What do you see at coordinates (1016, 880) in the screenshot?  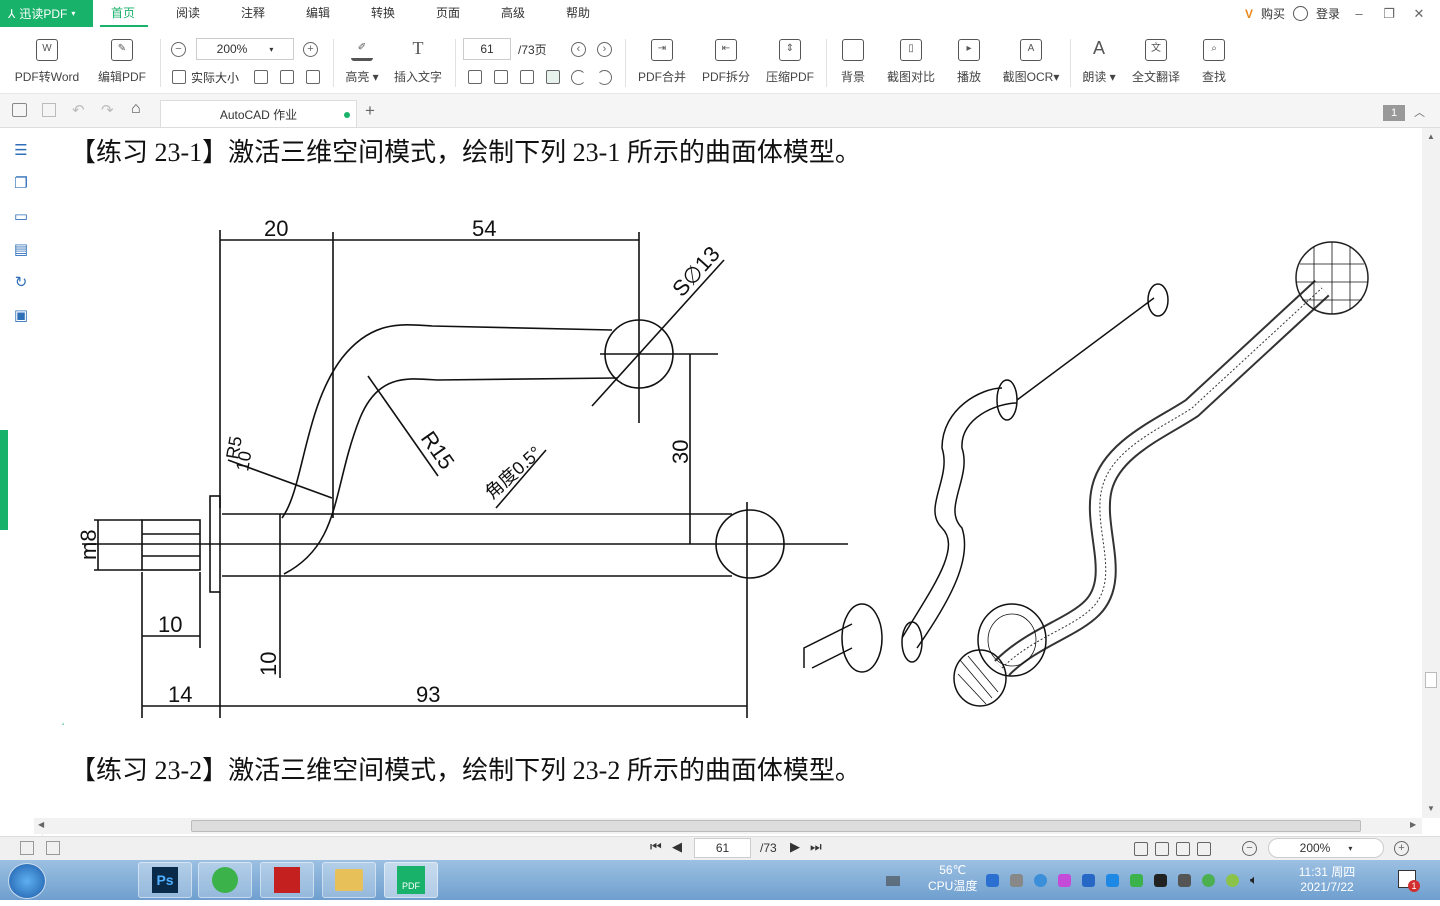 I see `tray-thermo-icon` at bounding box center [1016, 880].